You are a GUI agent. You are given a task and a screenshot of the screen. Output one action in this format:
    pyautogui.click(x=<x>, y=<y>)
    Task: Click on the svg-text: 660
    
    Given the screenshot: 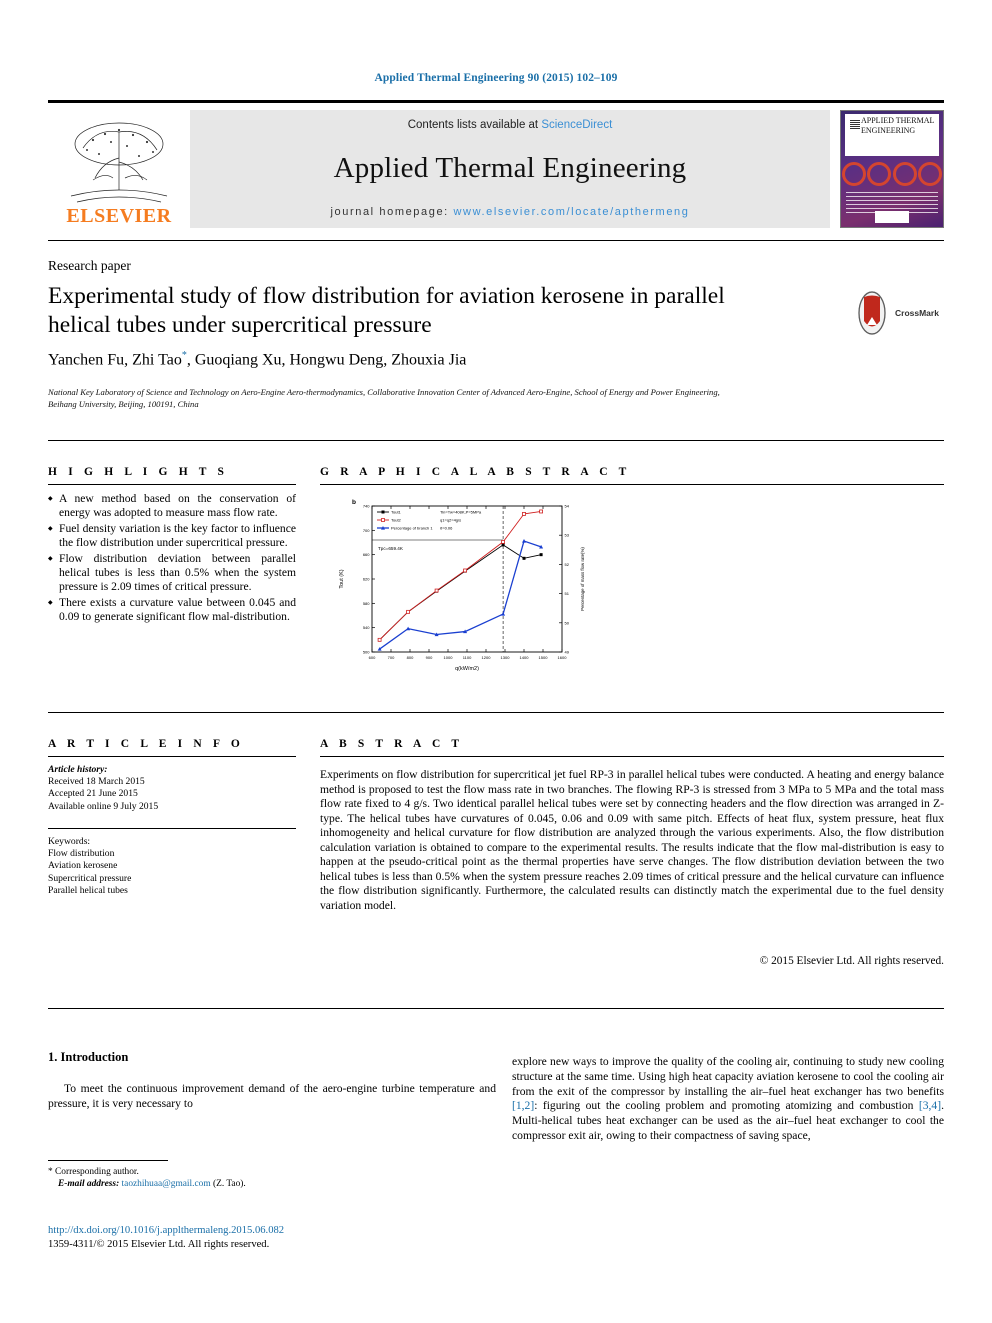 What is the action you would take?
    pyautogui.click(x=366, y=554)
    